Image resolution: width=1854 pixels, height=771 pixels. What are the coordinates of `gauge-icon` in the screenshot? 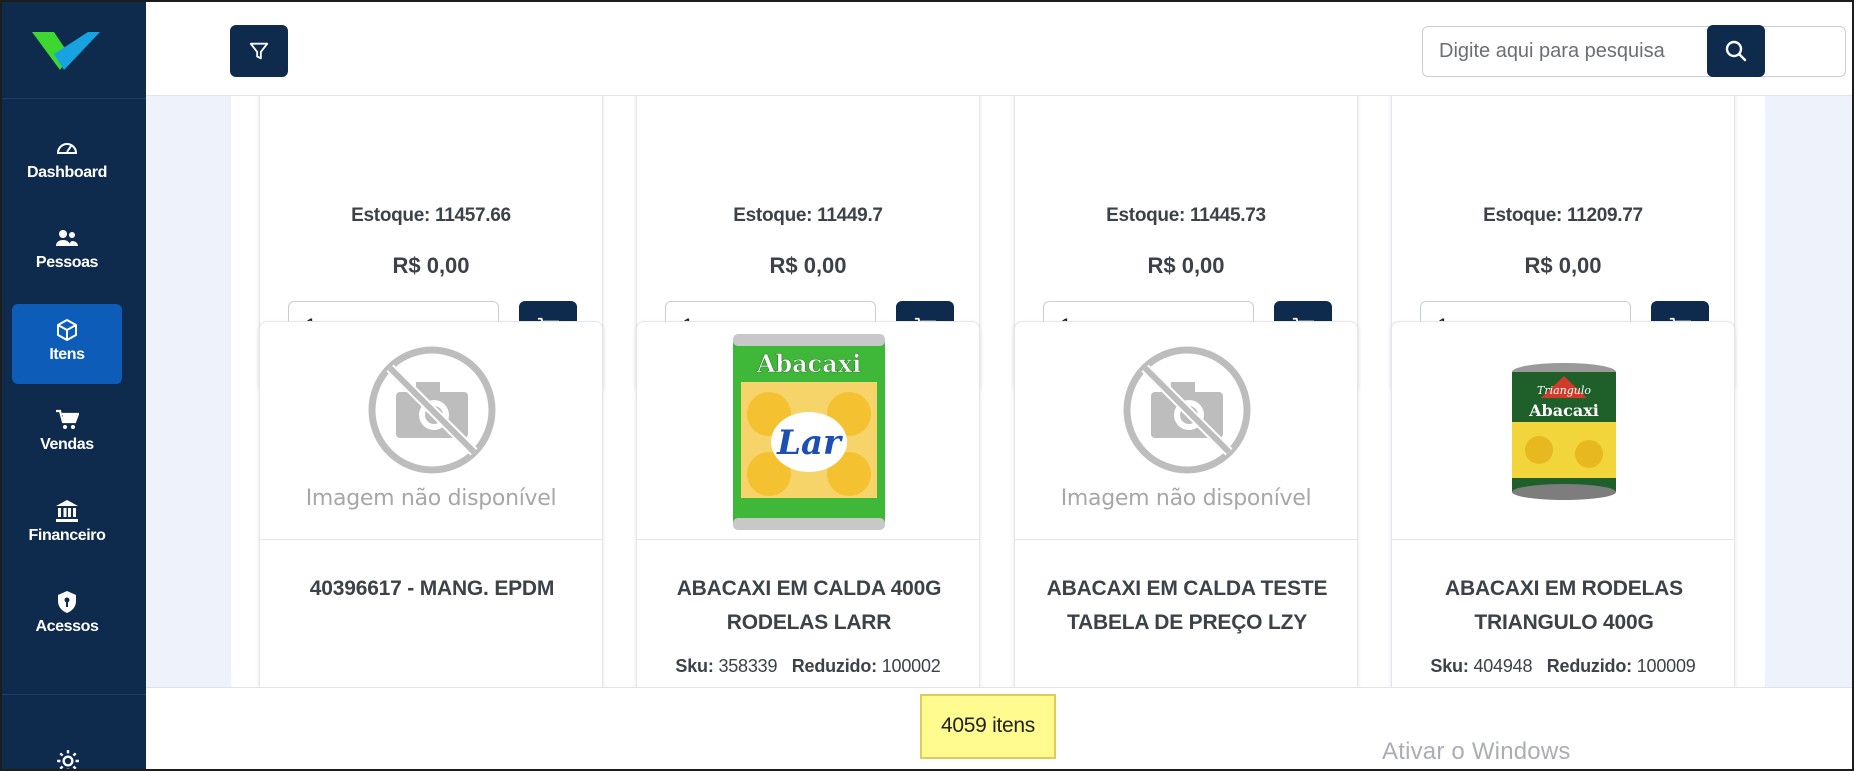 It's located at (67, 148).